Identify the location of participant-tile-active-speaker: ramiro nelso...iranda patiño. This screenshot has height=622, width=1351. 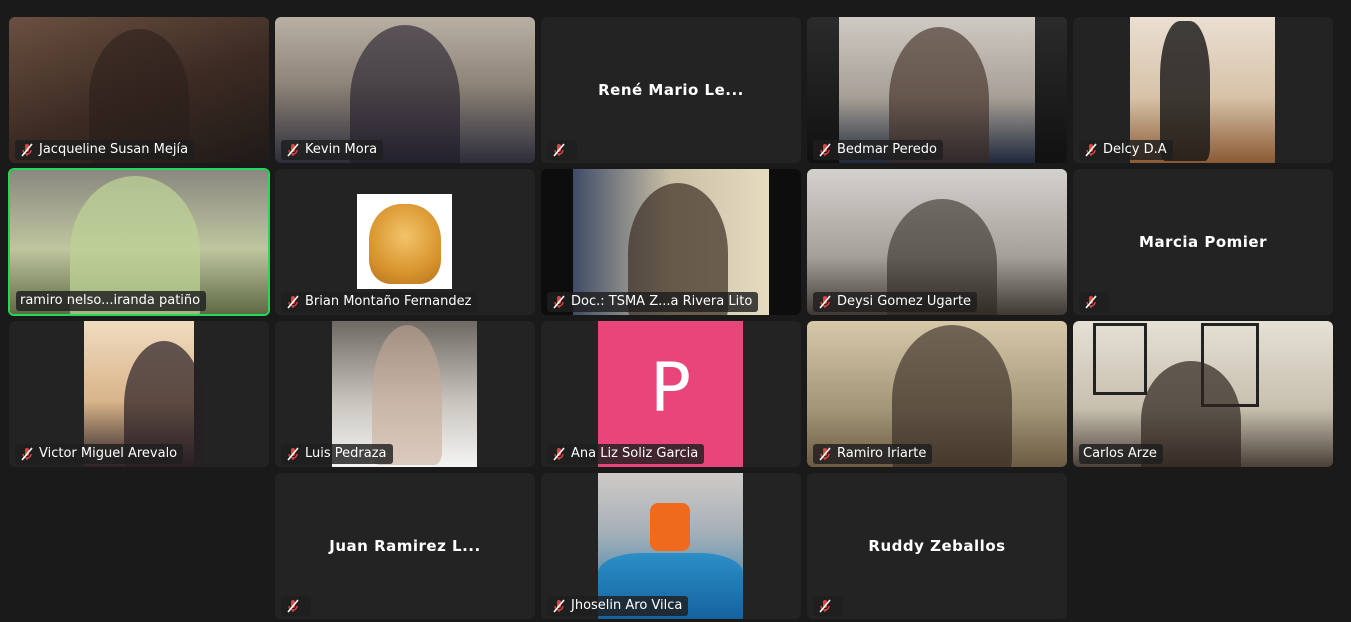
(139, 242).